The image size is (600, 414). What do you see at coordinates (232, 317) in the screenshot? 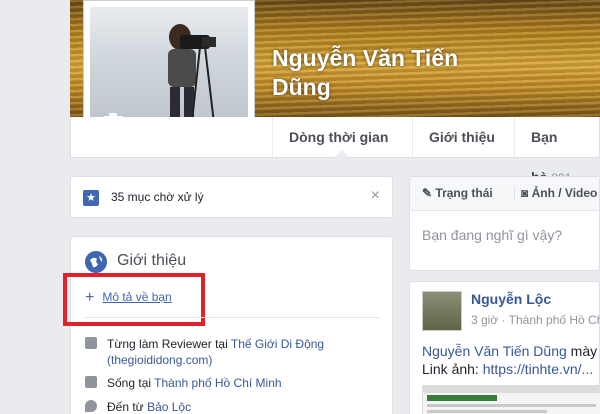
I see `divider` at bounding box center [232, 317].